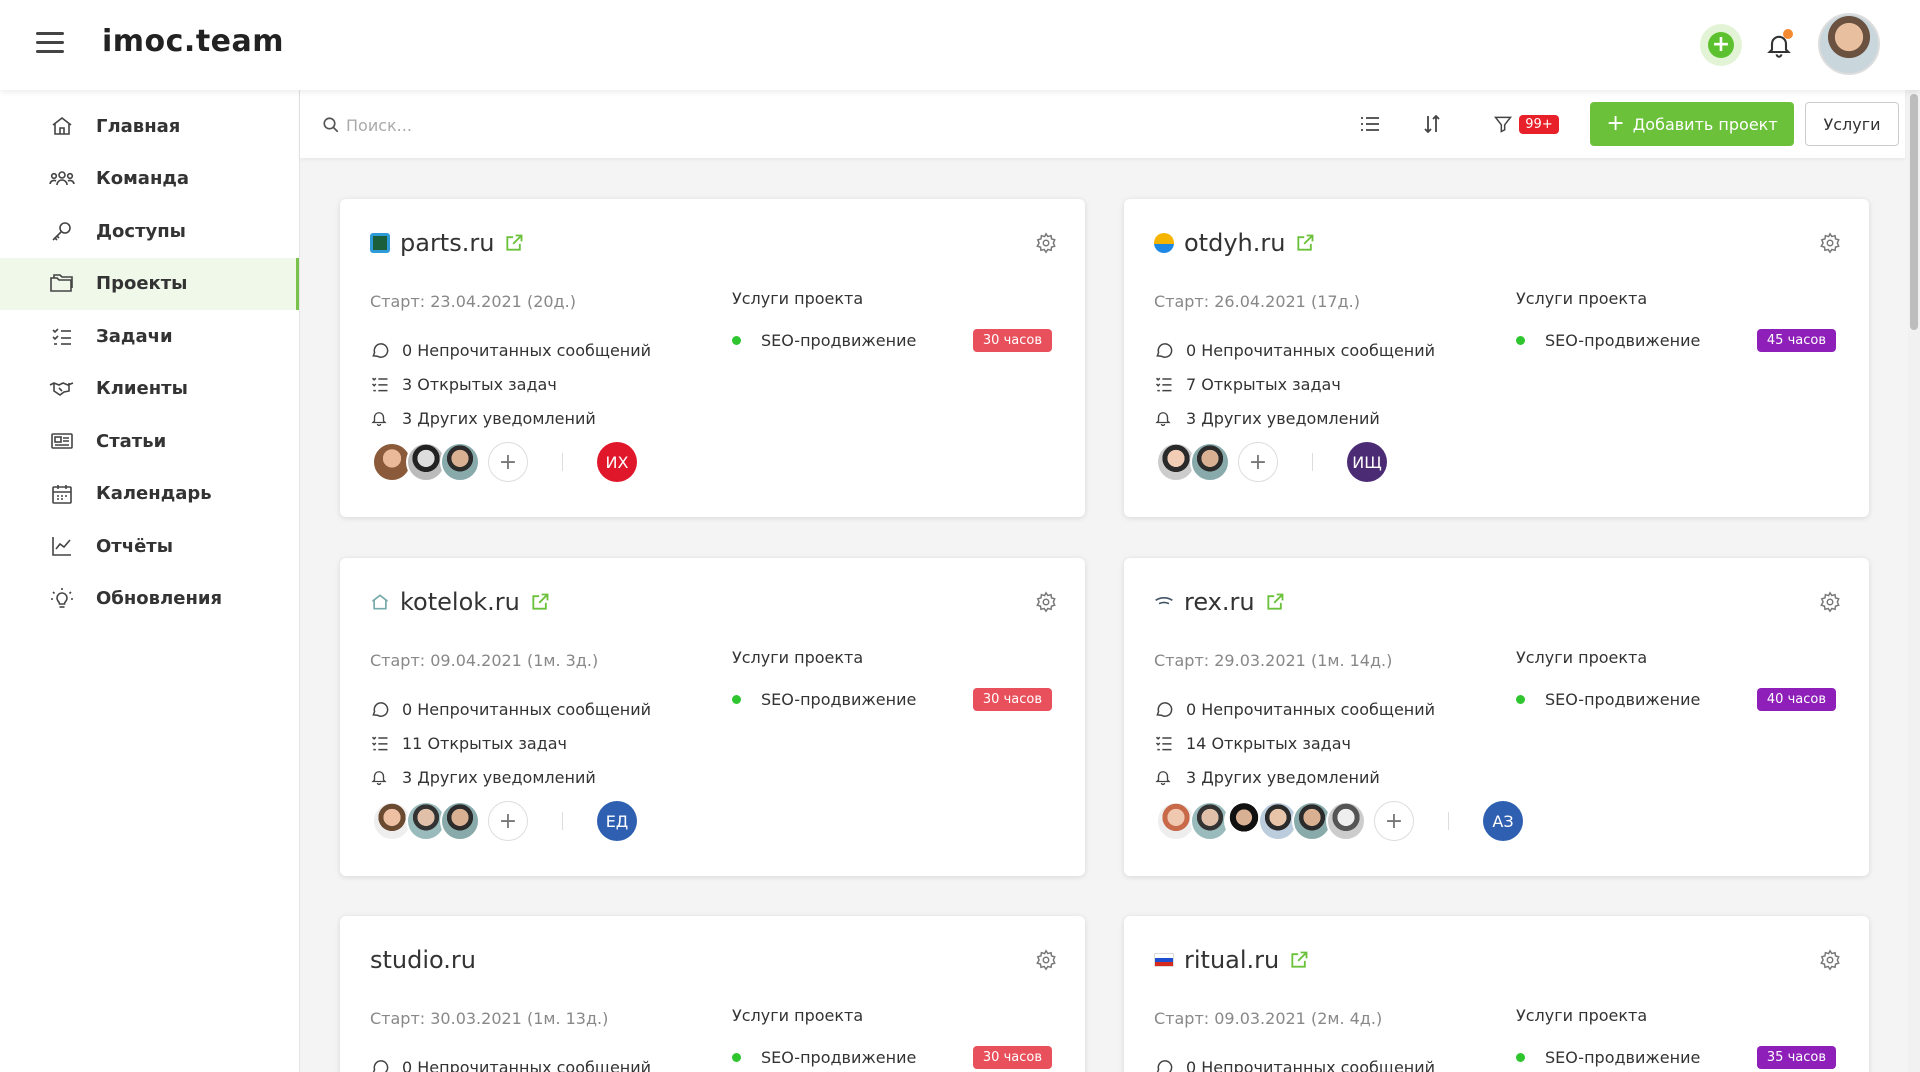  What do you see at coordinates (1263, 384) in the screenshot?
I see `stat-label: 7 Открытых задач` at bounding box center [1263, 384].